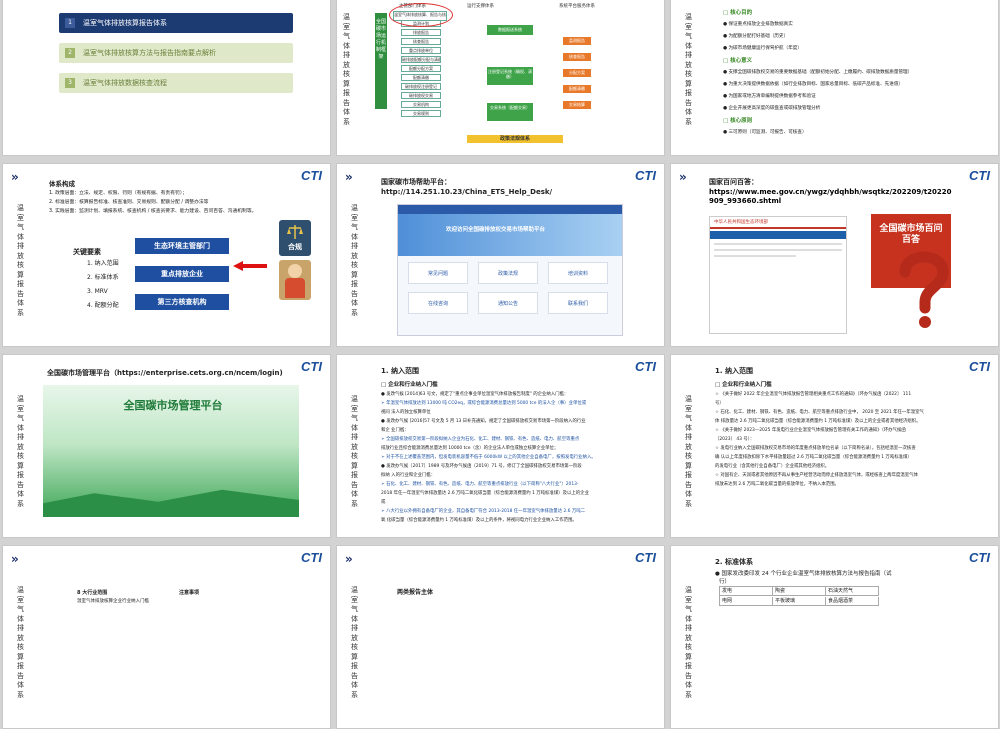 Image resolution: width=1000 pixels, height=729 pixels. Describe the element at coordinates (103, 263) in the screenshot. I see `key-element-item: 1. 纳入范围` at that location.